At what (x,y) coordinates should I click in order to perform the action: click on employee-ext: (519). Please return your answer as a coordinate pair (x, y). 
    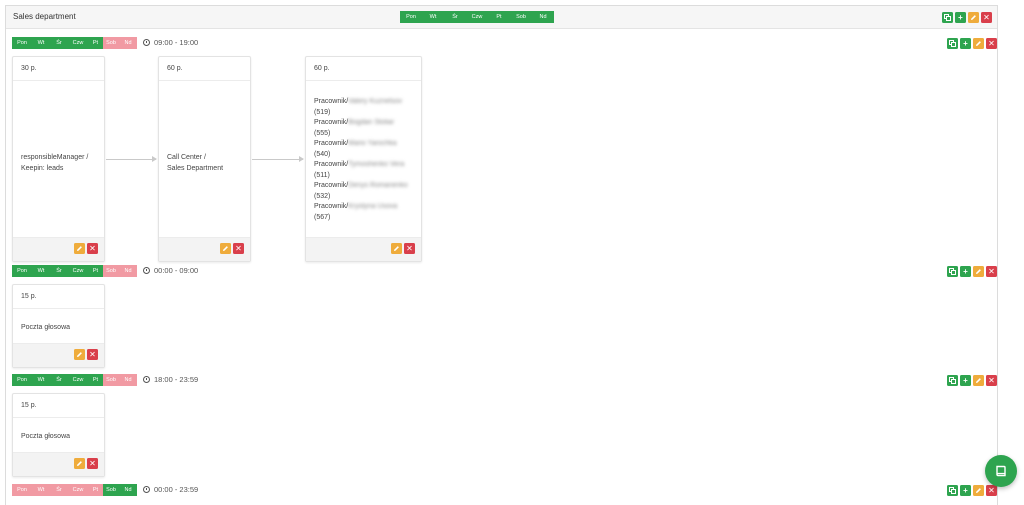
    Looking at the image, I should click on (322, 112).